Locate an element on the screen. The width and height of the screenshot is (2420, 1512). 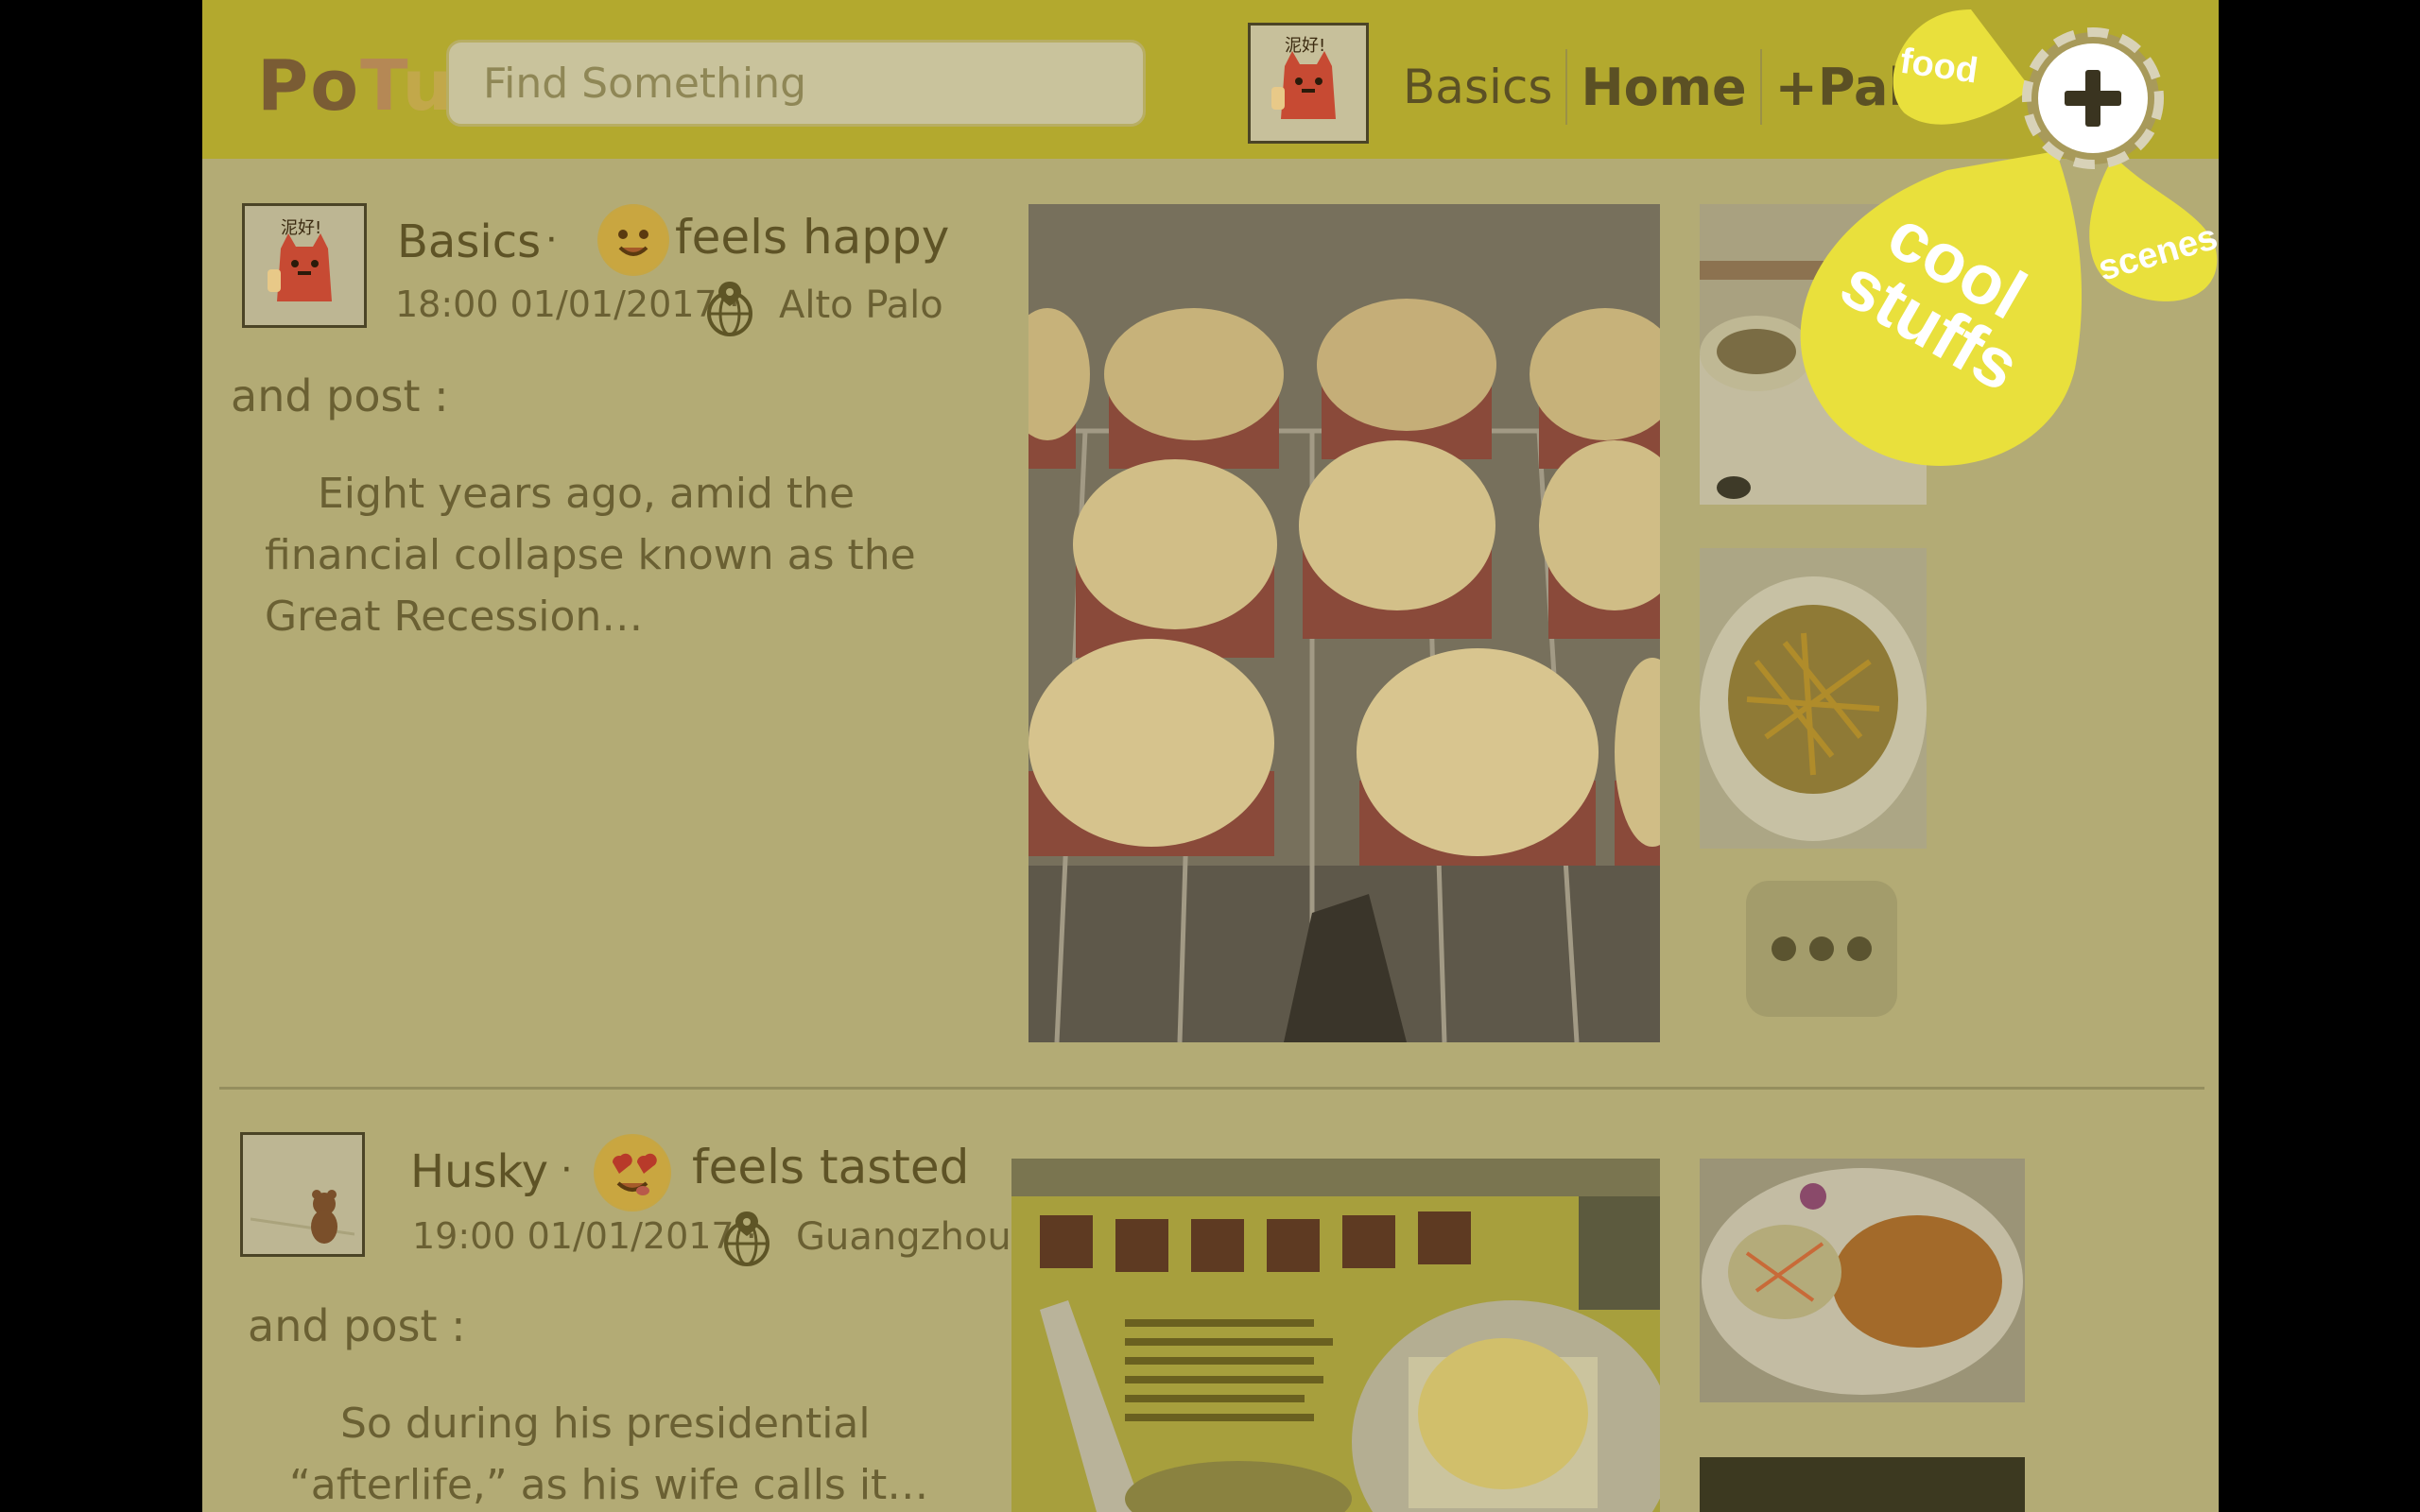
nav-home: Home is located at coordinates (1663, 87).